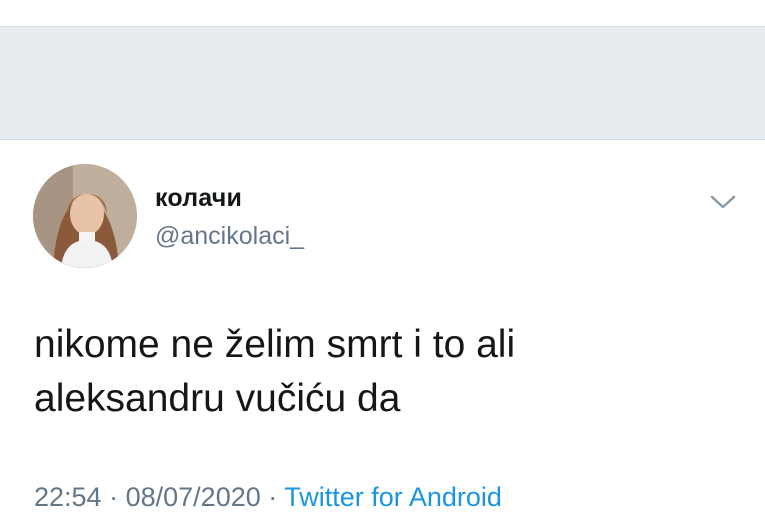 The image size is (765, 513). I want to click on chevron-down-icon, so click(723, 202).